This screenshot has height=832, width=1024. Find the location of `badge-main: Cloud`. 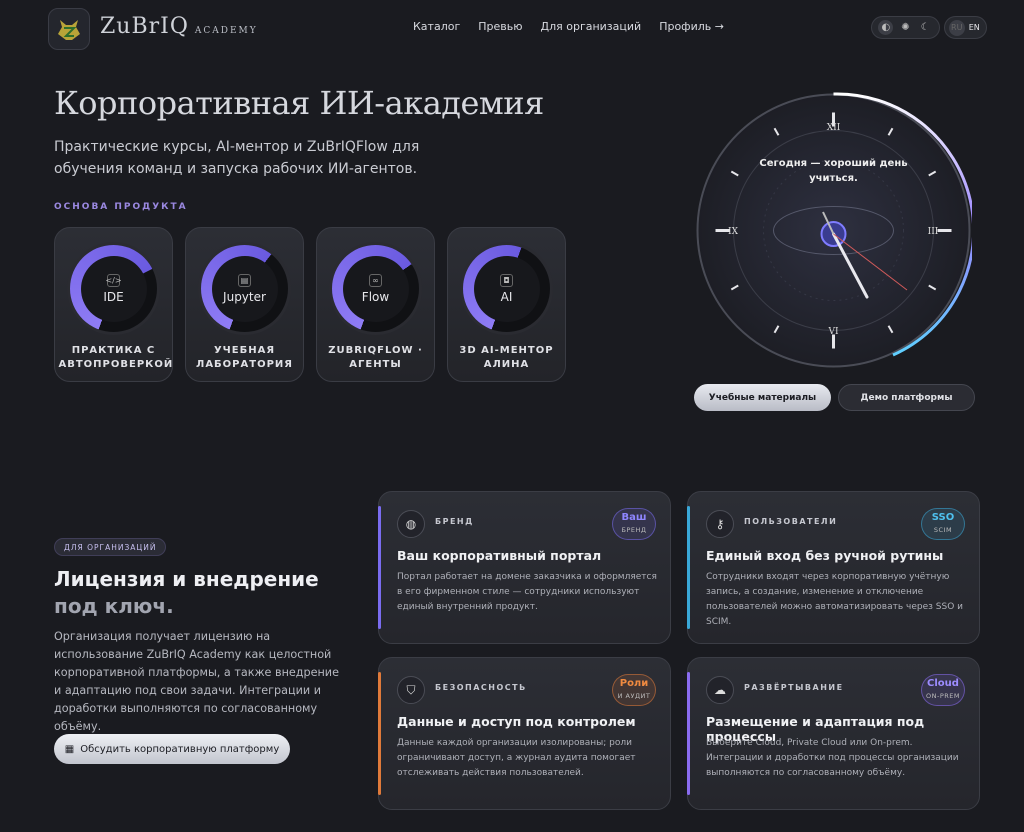

badge-main: Cloud is located at coordinates (943, 683).